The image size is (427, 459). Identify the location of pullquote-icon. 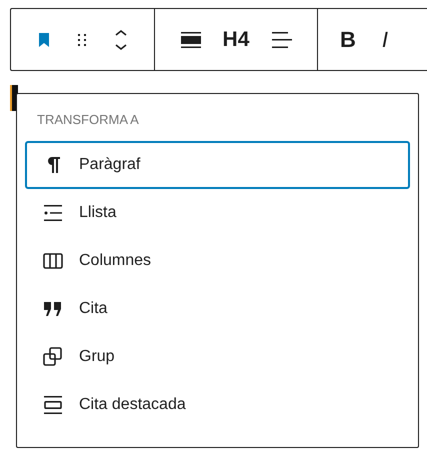
(53, 405).